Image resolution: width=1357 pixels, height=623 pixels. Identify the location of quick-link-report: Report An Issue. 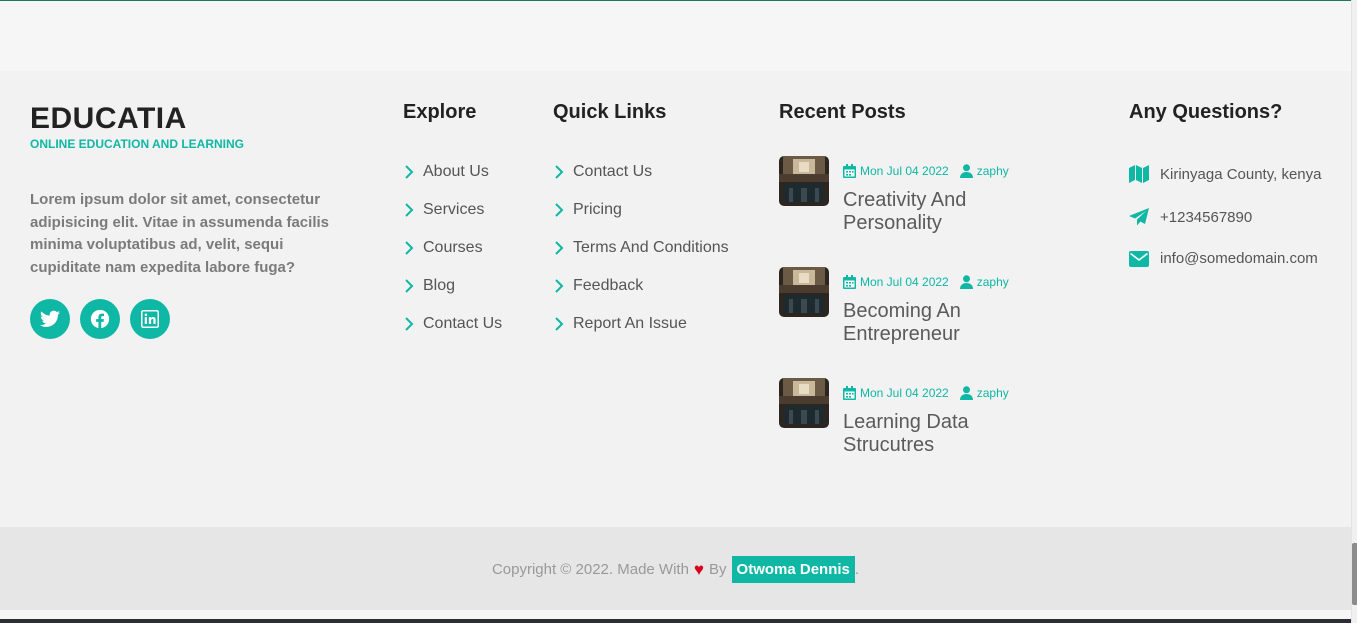
(641, 324).